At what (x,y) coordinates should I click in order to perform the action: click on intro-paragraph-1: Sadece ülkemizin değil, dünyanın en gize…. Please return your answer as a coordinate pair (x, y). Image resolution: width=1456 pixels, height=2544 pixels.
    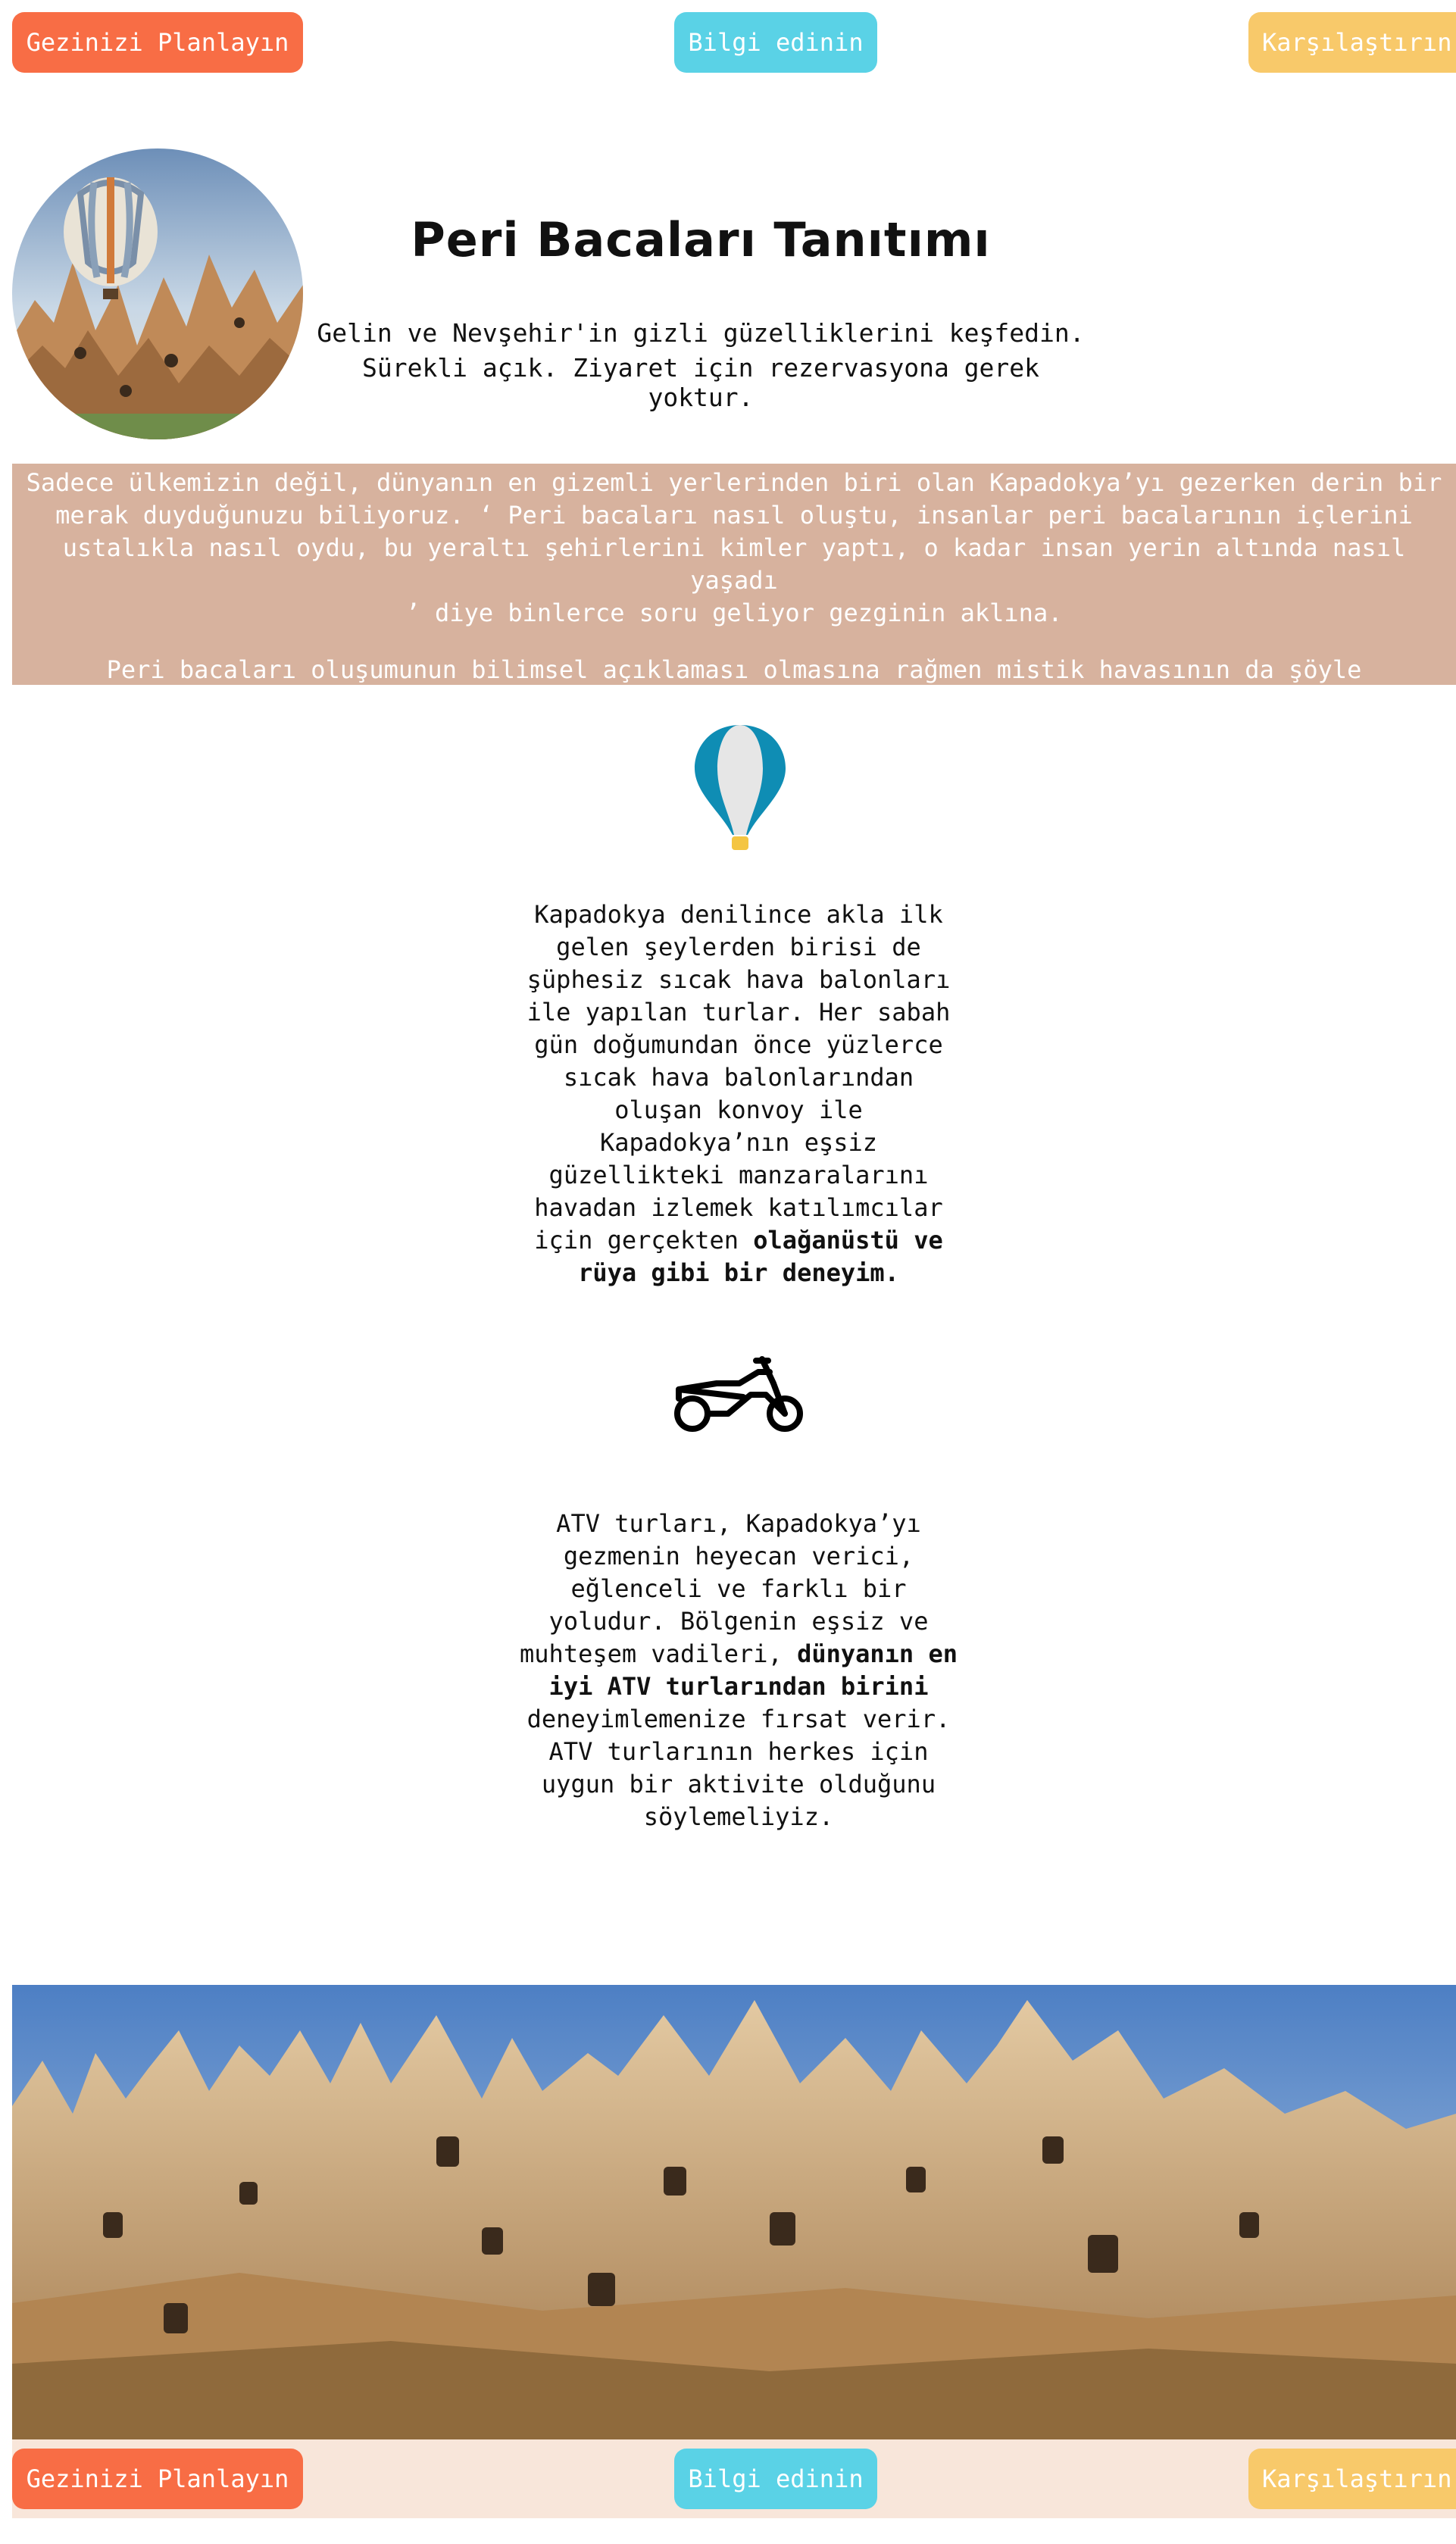
    Looking at the image, I should click on (734, 547).